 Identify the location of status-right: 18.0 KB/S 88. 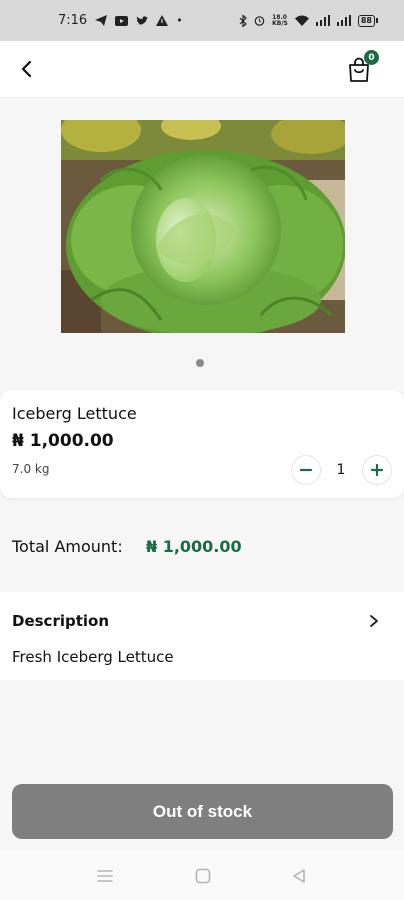
(308, 20).